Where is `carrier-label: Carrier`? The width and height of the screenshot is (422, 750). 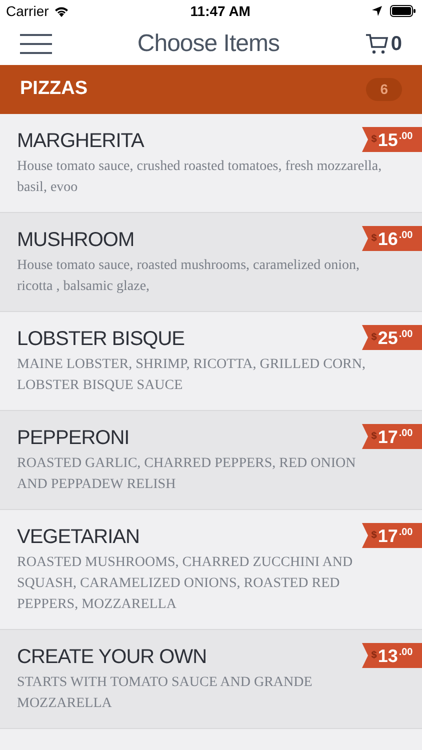
carrier-label: Carrier is located at coordinates (27, 11).